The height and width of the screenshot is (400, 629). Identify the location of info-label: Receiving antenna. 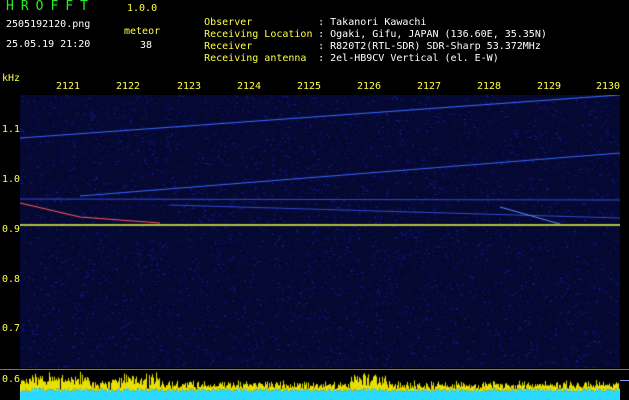
(255, 58).